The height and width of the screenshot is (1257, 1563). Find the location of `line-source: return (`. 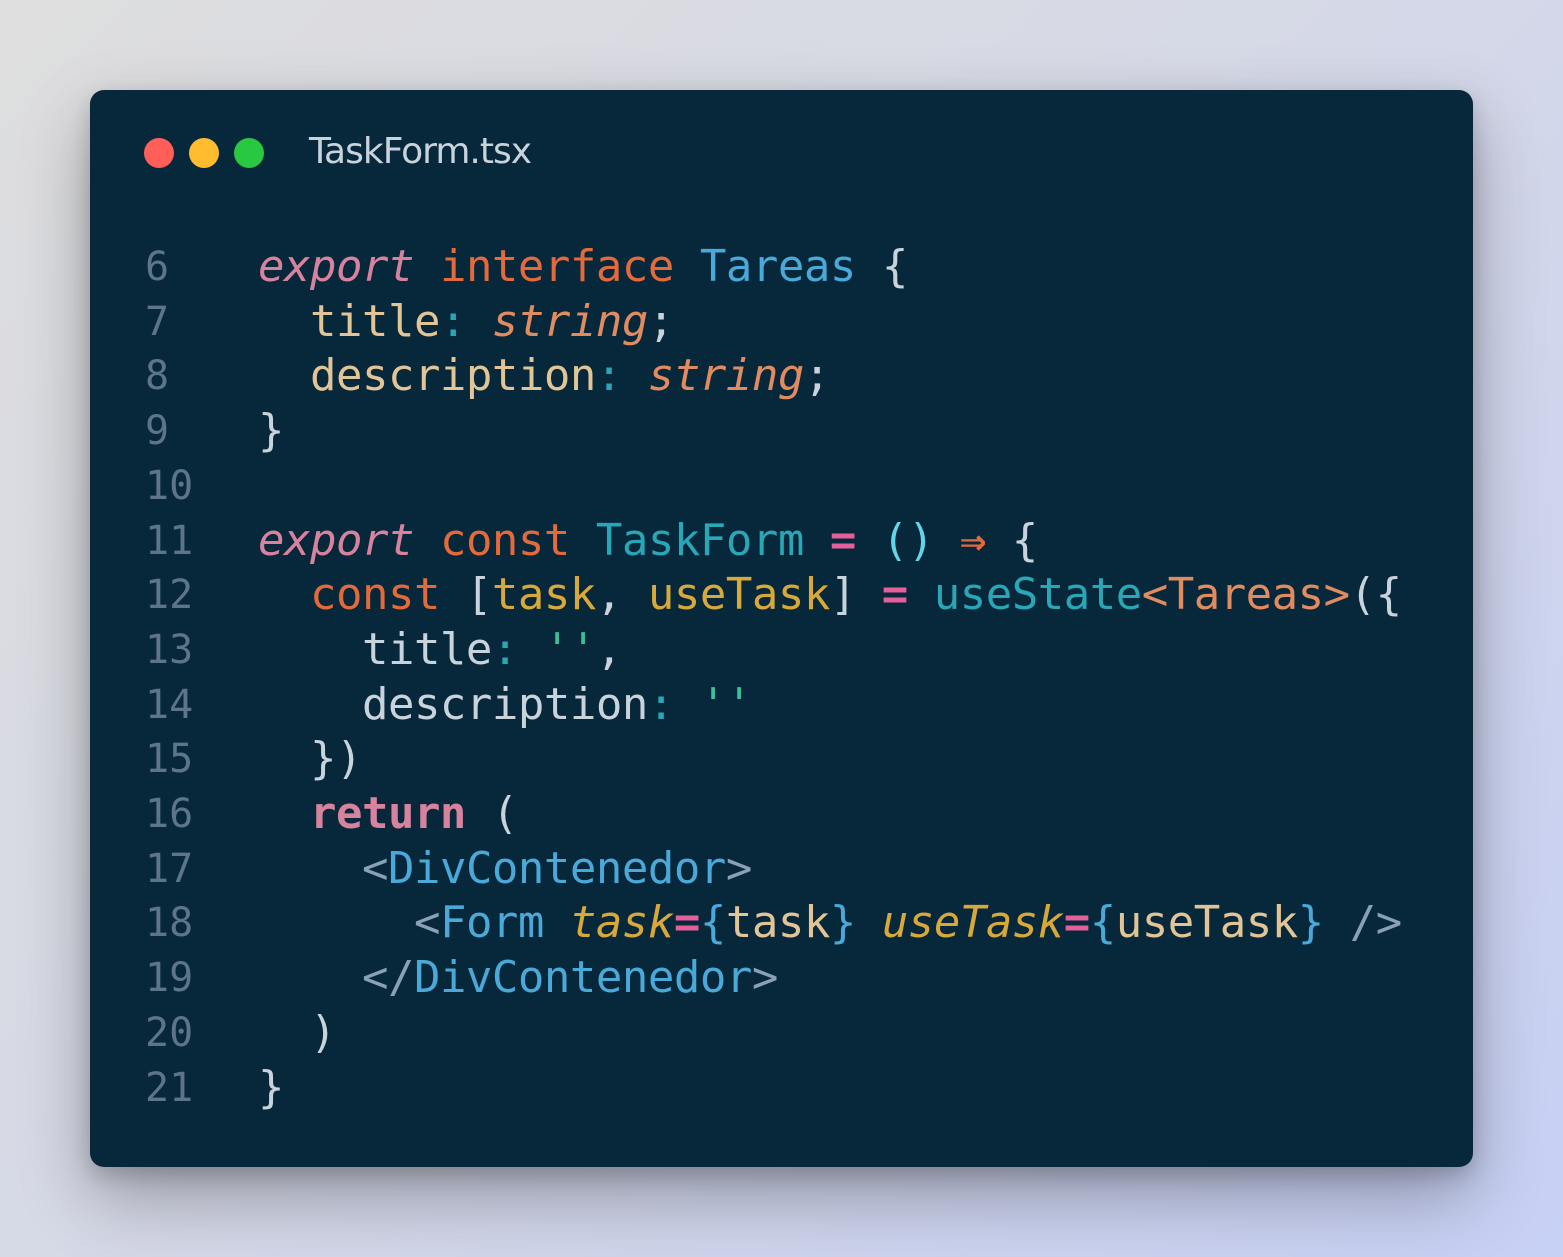

line-source: return ( is located at coordinates (388, 814).